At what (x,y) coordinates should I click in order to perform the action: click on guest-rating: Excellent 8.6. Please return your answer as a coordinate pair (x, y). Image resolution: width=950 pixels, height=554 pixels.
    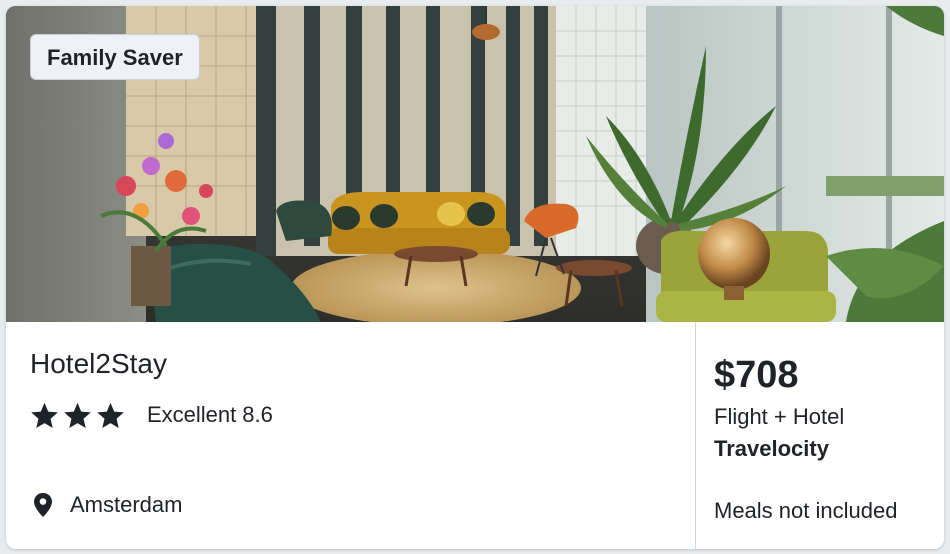
    Looking at the image, I should click on (210, 415).